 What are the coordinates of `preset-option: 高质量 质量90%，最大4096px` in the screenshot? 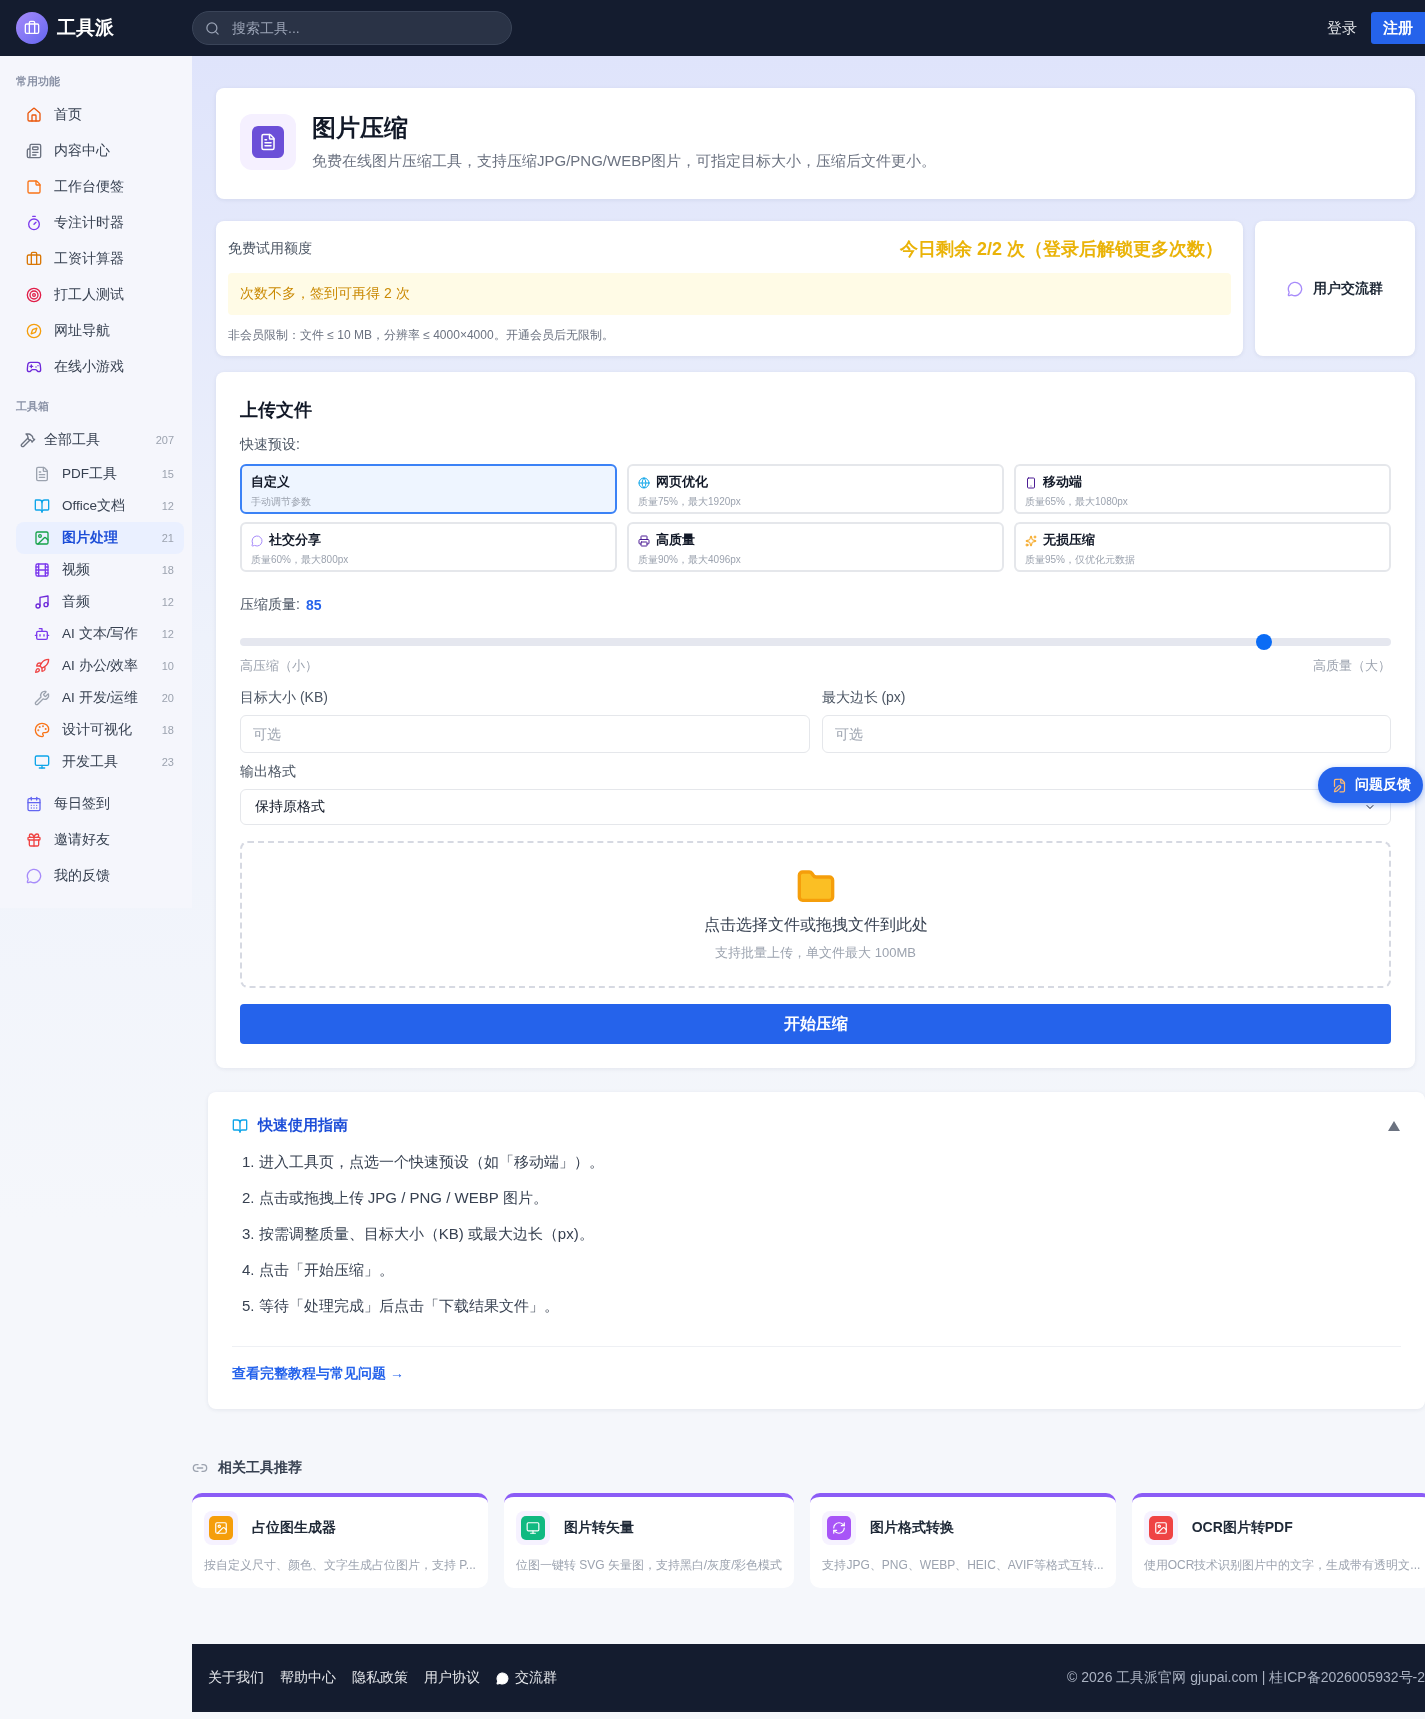 It's located at (815, 547).